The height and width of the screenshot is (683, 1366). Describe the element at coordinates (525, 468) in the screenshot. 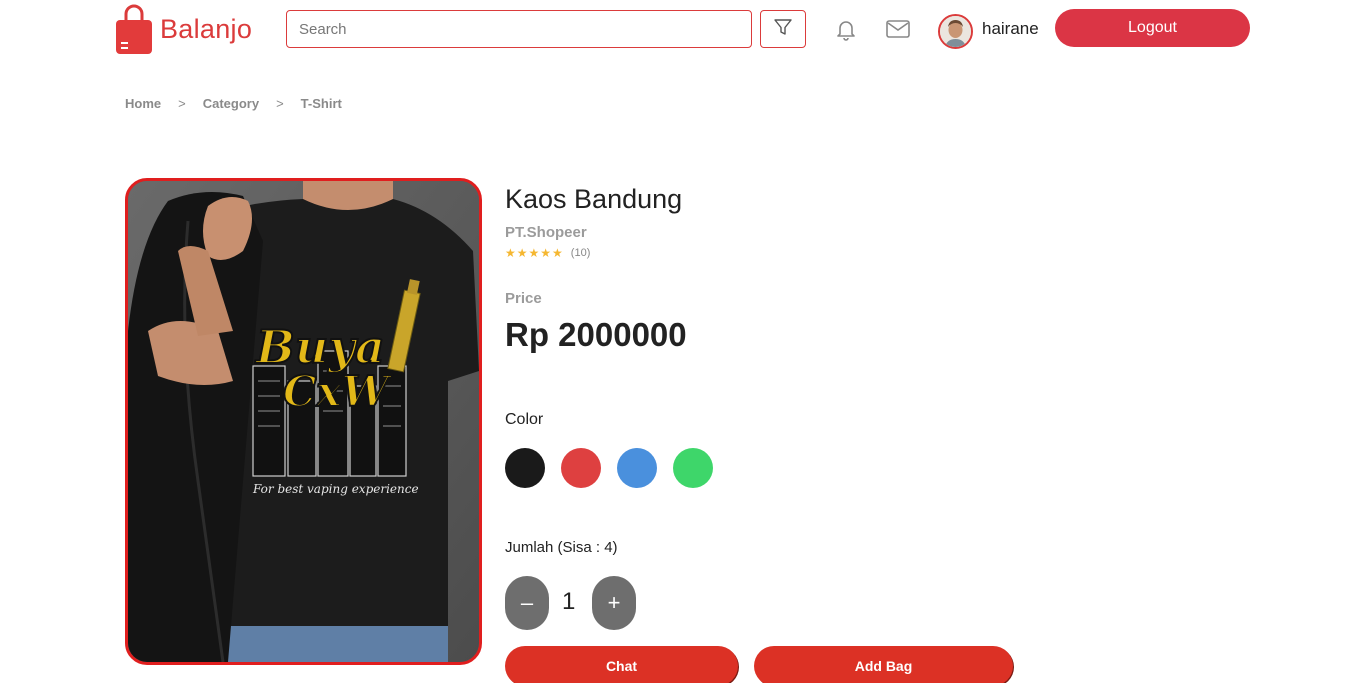

I see `color-swatch-black` at that location.